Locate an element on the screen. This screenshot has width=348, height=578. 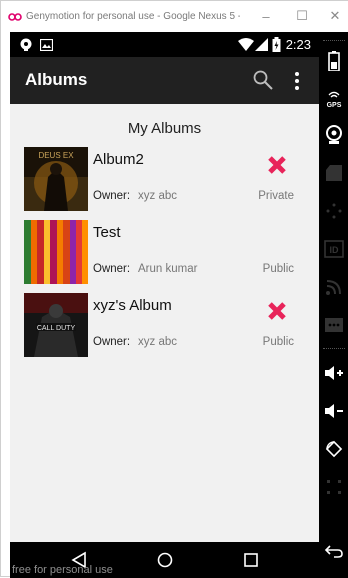
scale-icon is located at coordinates (334, 487).